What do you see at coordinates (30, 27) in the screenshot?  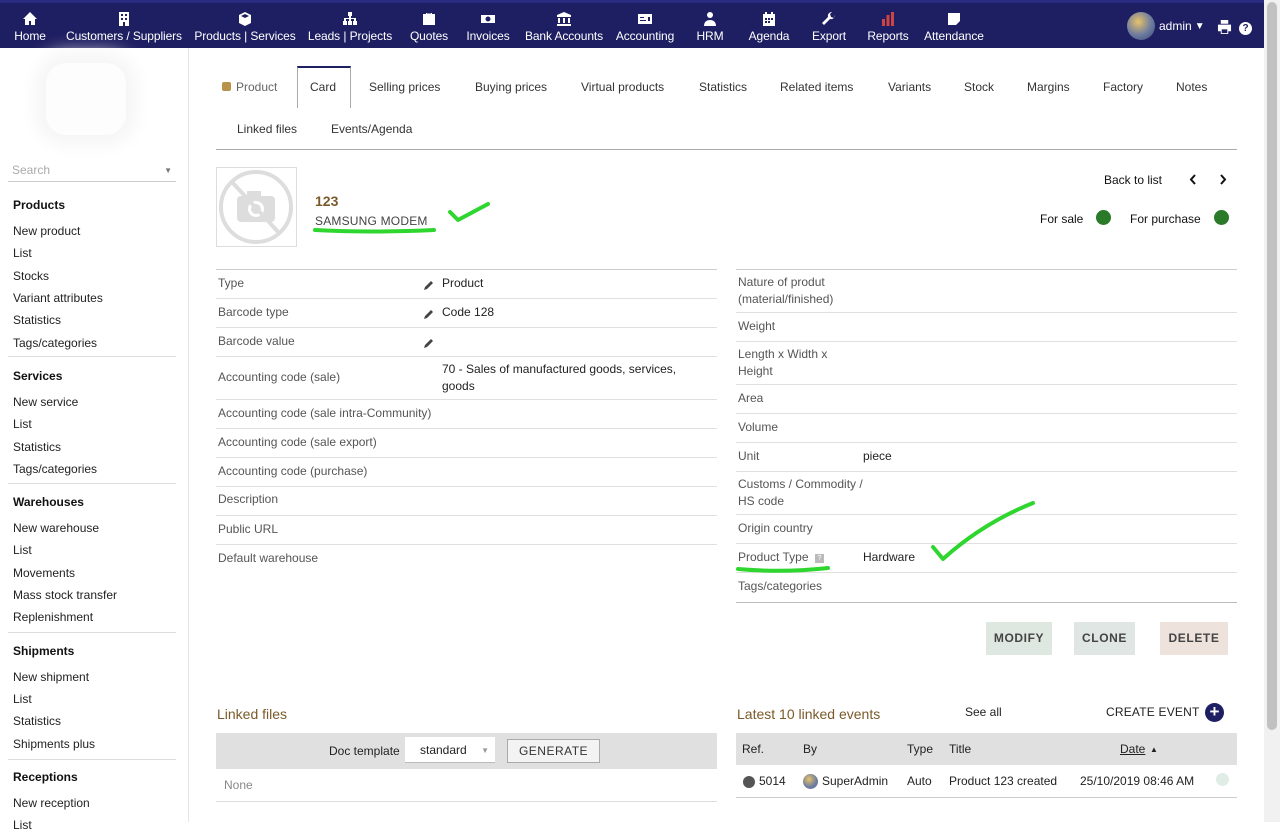 I see `menu-home: Home` at bounding box center [30, 27].